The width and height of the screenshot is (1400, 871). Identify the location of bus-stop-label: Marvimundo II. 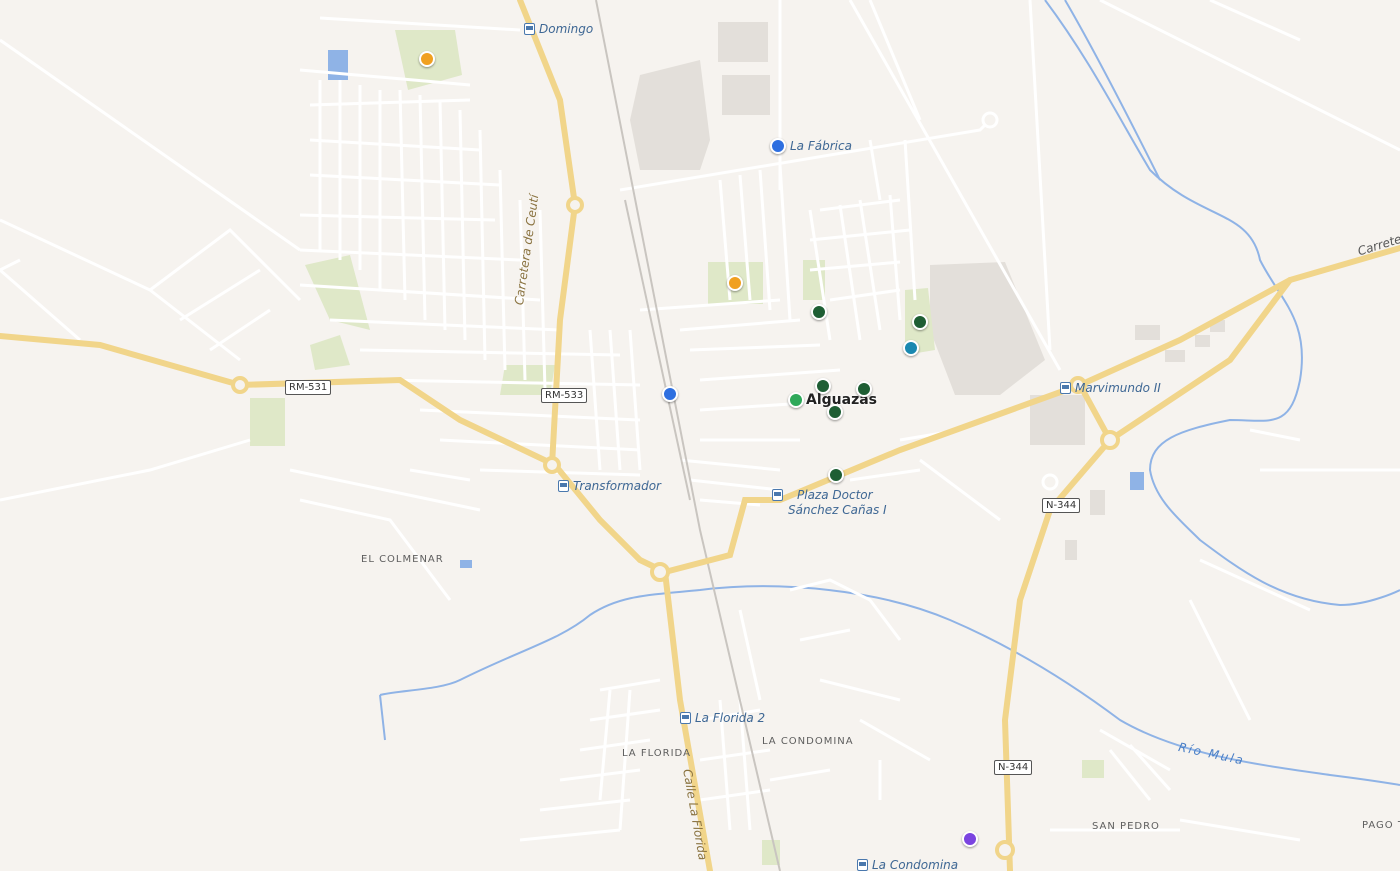
(1118, 388).